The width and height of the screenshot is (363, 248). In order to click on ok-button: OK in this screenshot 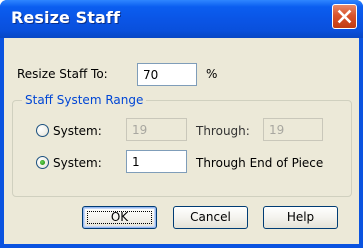, I will do `click(119, 217)`.